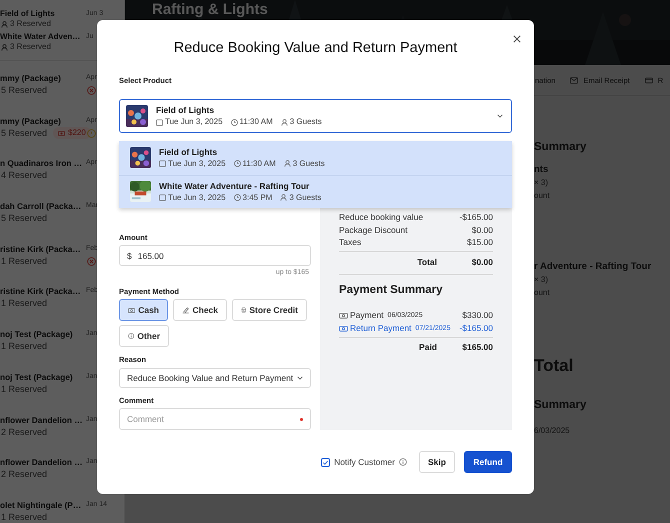  What do you see at coordinates (477, 346) in the screenshot?
I see `paid-value: $165.00` at bounding box center [477, 346].